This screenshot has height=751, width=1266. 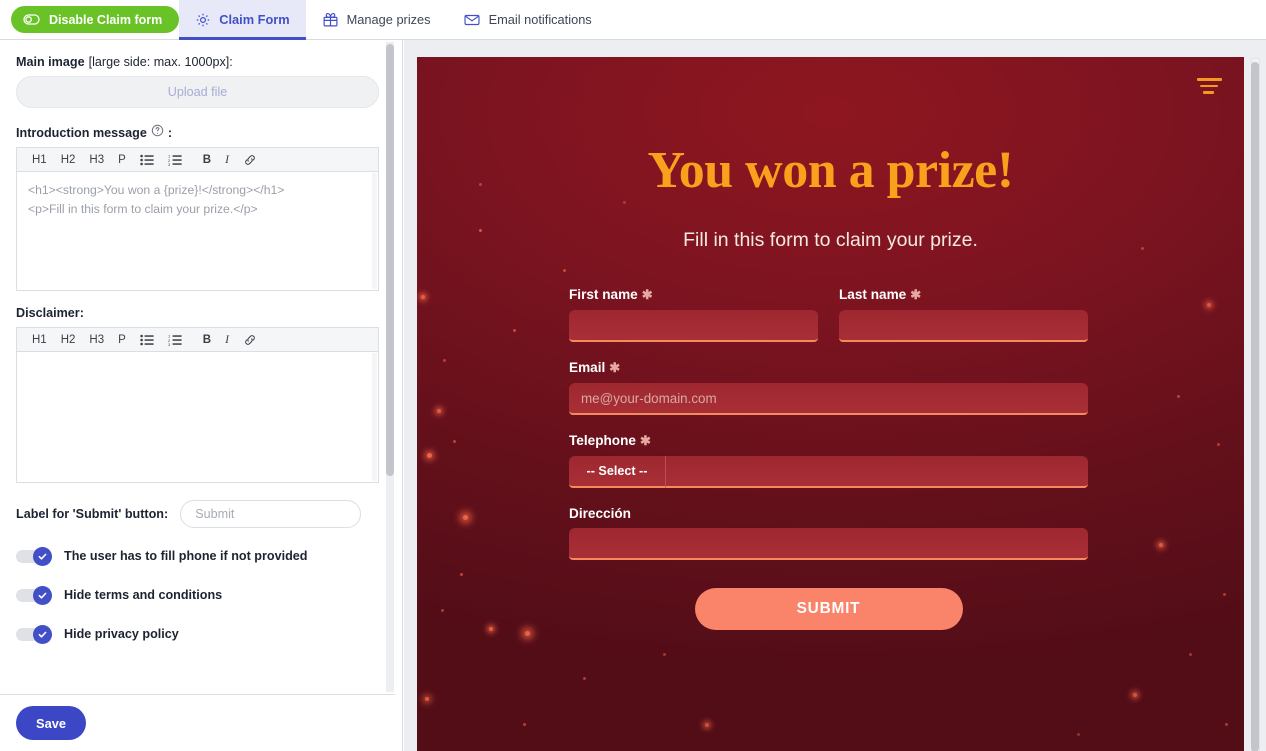 What do you see at coordinates (95, 19) in the screenshot?
I see `disable-claim-form-button: Disable Claim form` at bounding box center [95, 19].